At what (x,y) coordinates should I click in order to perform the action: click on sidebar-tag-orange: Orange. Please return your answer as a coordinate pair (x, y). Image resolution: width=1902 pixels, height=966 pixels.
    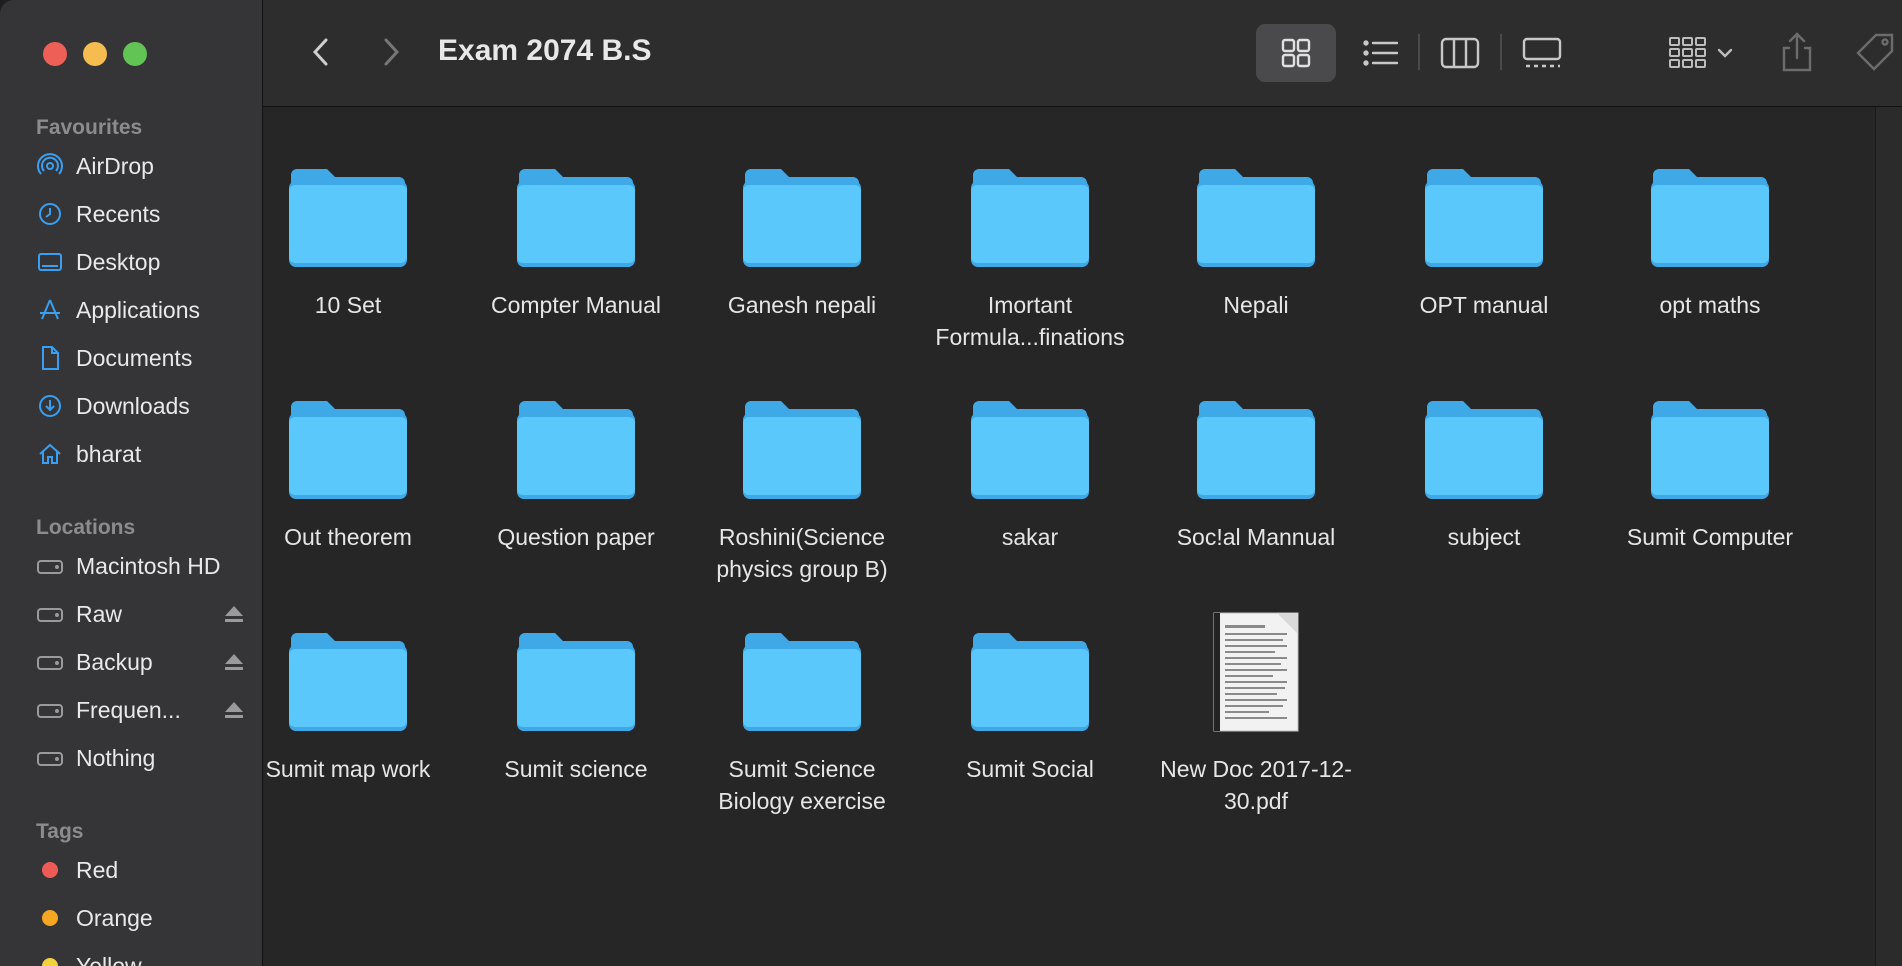
    Looking at the image, I should click on (141, 918).